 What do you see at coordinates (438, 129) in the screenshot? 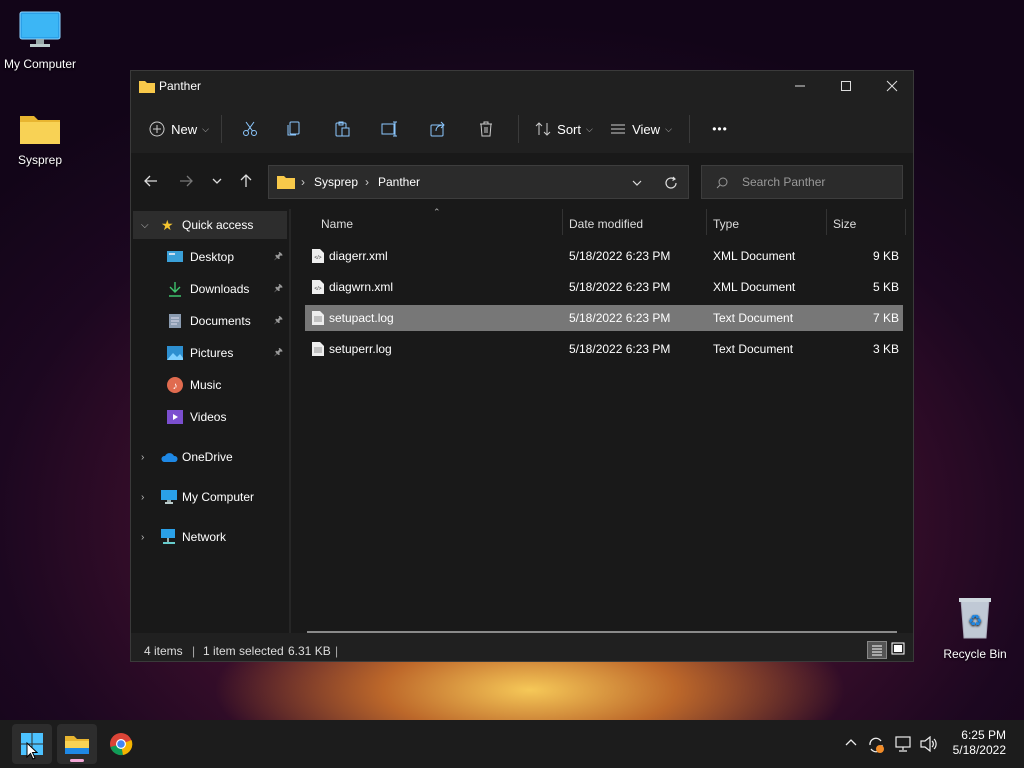
I see `share-button` at bounding box center [438, 129].